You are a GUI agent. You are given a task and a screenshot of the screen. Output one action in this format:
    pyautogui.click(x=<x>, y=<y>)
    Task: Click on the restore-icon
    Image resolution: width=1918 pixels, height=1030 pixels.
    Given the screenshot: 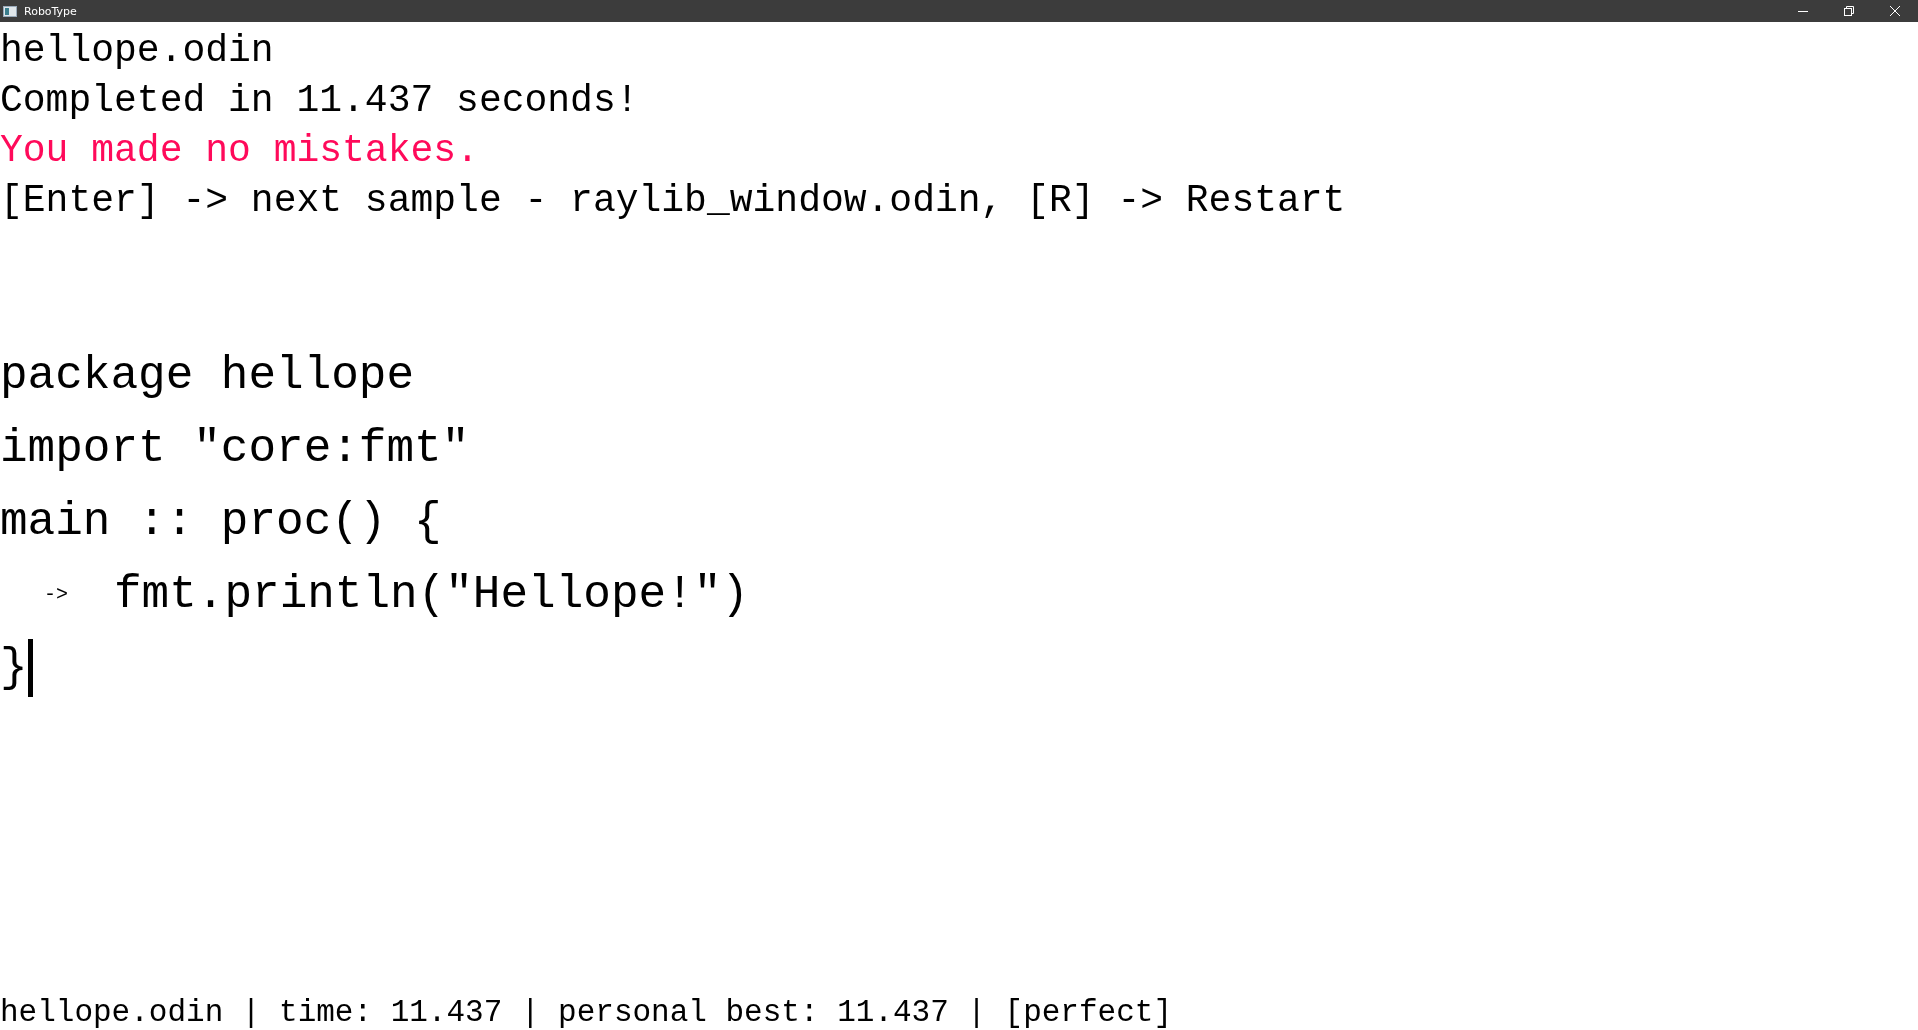 What is the action you would take?
    pyautogui.click(x=1849, y=11)
    